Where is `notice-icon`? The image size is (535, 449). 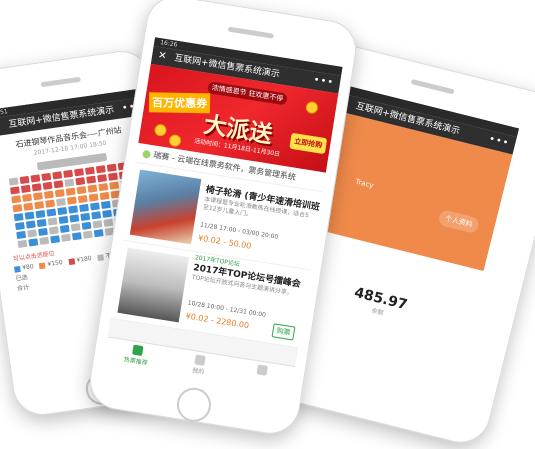
notice-icon is located at coordinates (147, 154).